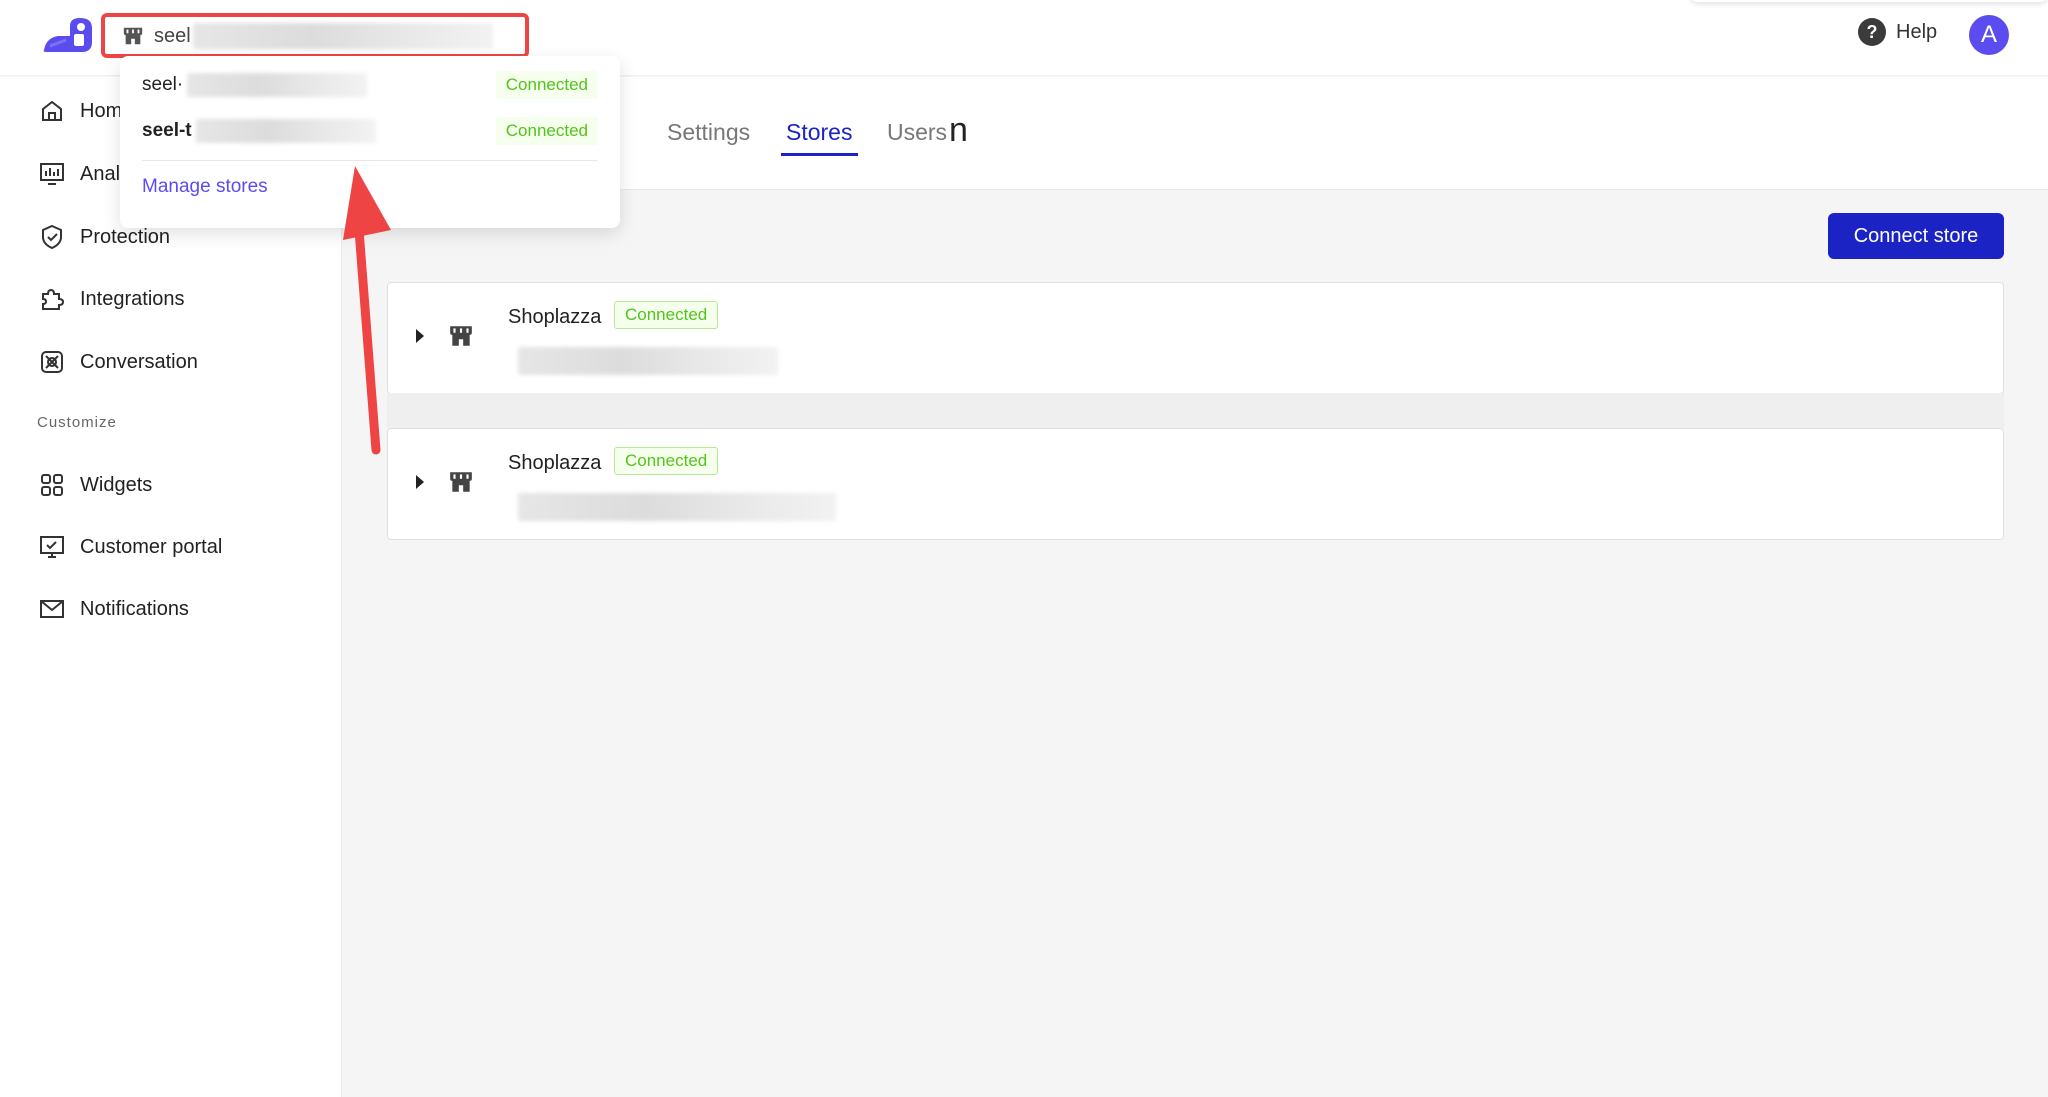 The height and width of the screenshot is (1097, 2048). I want to click on sidebar-item-label: Widgets, so click(116, 484).